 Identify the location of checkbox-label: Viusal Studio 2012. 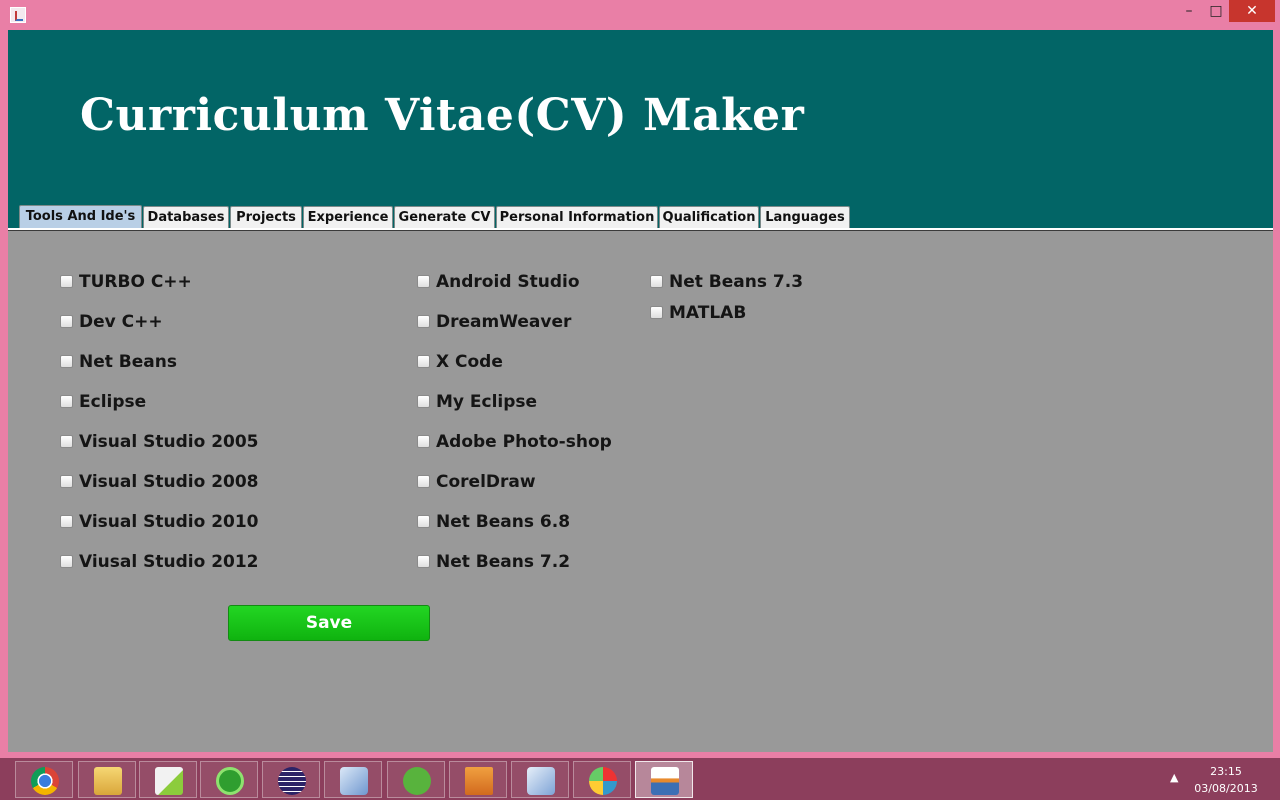
(169, 562).